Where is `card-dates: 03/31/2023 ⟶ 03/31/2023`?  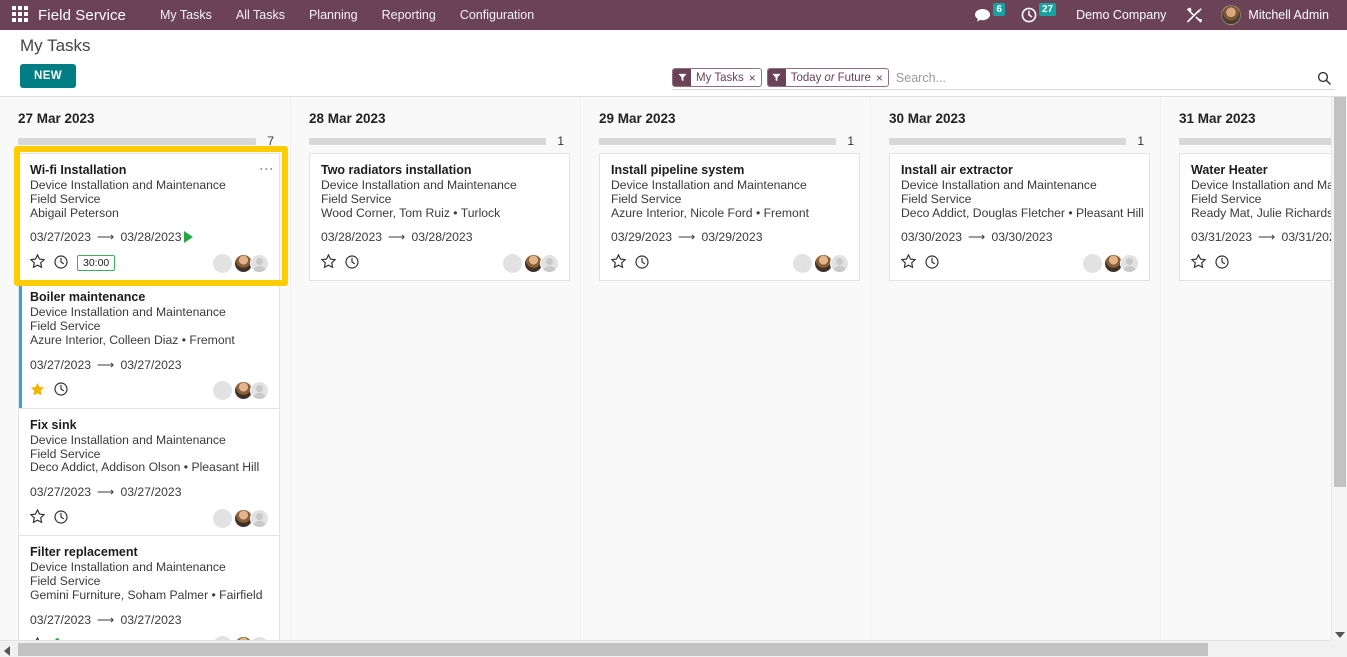 card-dates: 03/31/2023 ⟶ 03/31/2023 is located at coordinates (1269, 237).